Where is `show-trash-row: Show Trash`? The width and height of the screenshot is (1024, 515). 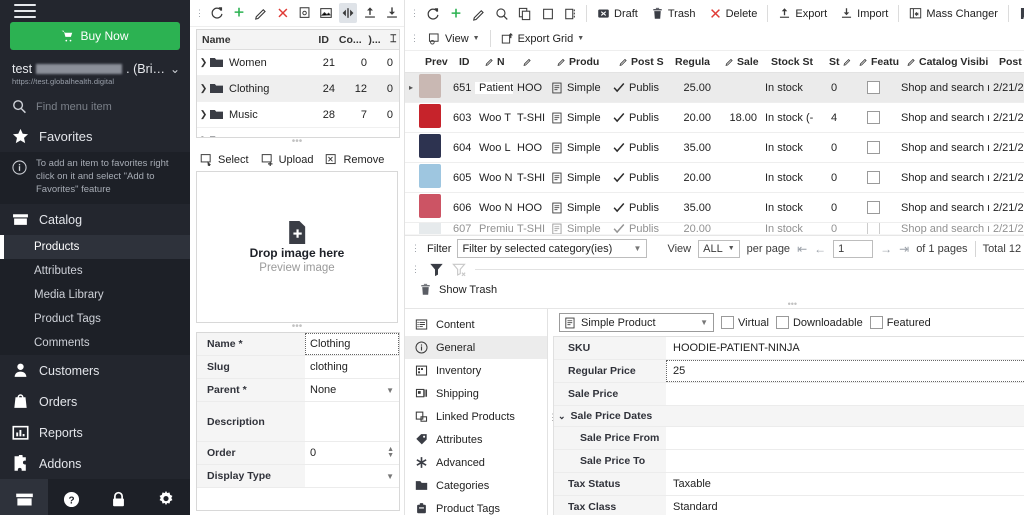
show-trash-row: Show Trash is located at coordinates (714, 290).